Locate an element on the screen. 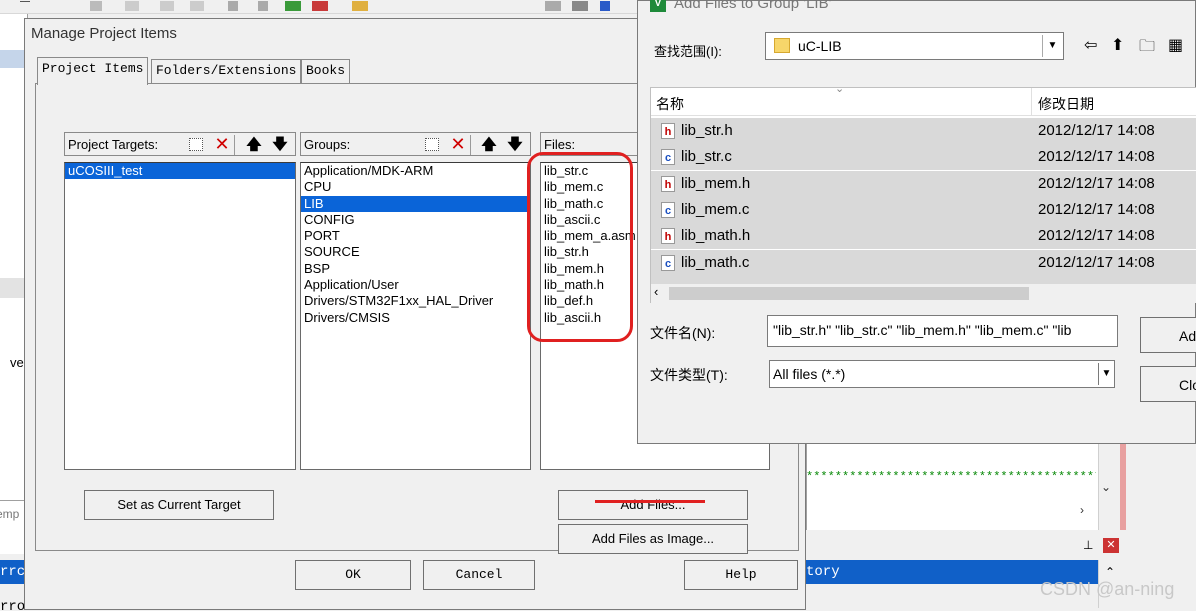 Image resolution: width=1196 pixels, height=611 pixels. back-icon: ⇦ is located at coordinates (1090, 45).